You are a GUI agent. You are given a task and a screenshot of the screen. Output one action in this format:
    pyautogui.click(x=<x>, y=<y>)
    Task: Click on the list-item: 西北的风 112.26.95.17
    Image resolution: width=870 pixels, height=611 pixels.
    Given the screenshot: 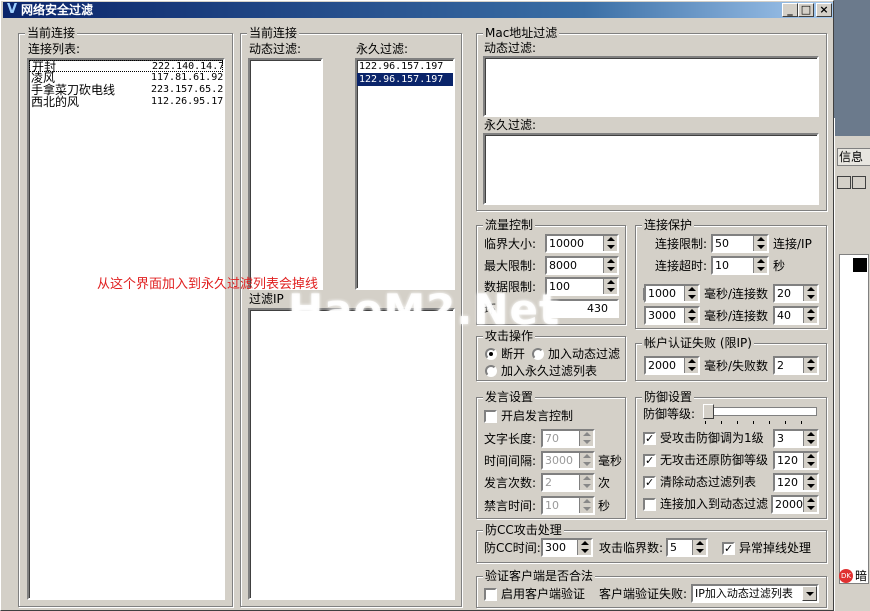 What is the action you would take?
    pyautogui.click(x=126, y=102)
    